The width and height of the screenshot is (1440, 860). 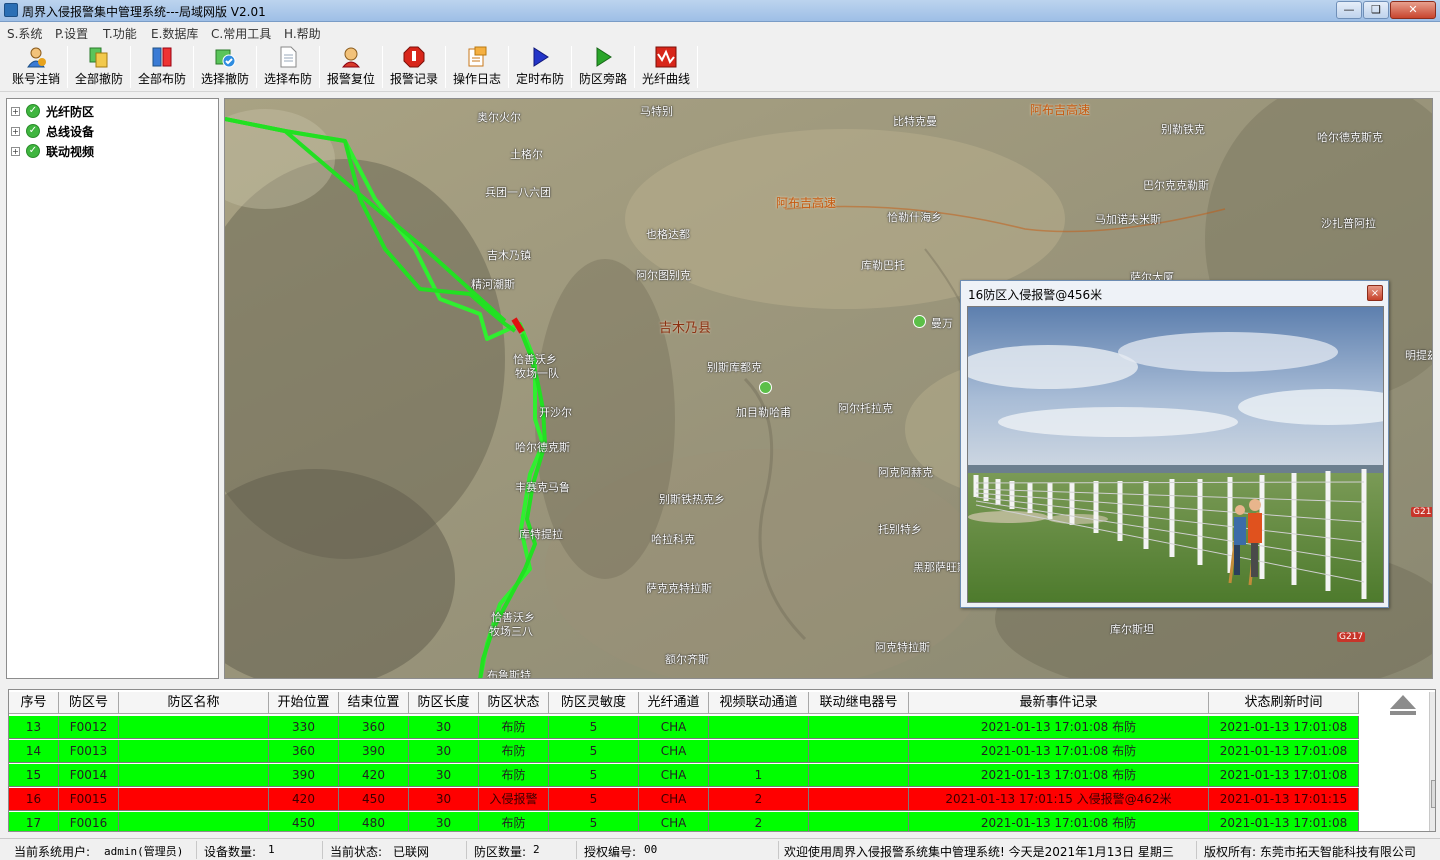 I want to click on select-arm-button: 选择布防, so click(x=288, y=67).